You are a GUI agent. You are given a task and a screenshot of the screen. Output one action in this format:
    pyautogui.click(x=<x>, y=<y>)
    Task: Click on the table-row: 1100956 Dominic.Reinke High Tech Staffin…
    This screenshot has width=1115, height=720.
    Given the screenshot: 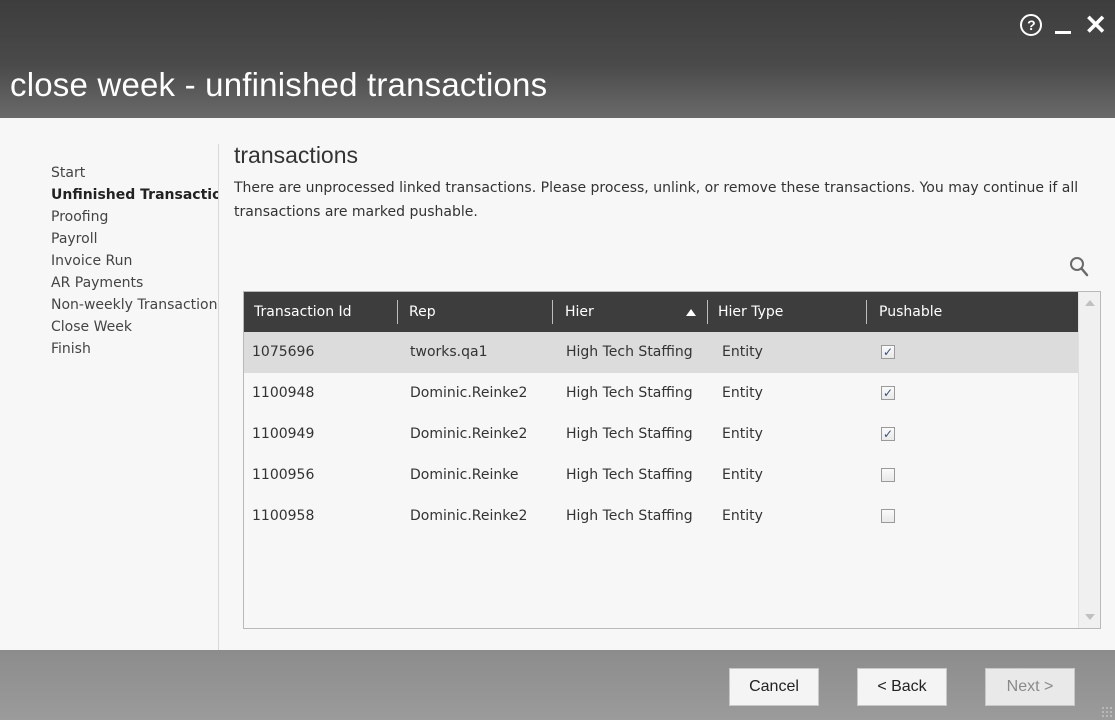 What is the action you would take?
    pyautogui.click(x=661, y=475)
    